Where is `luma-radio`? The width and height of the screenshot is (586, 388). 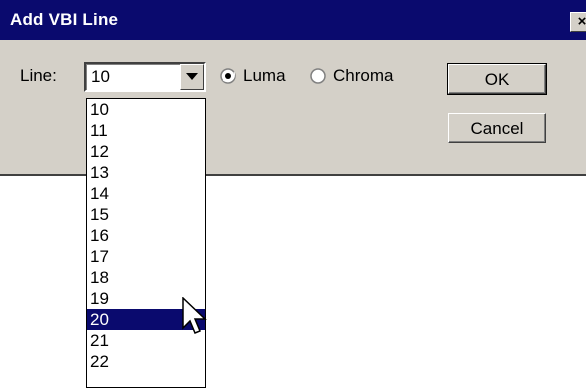
luma-radio is located at coordinates (228, 76).